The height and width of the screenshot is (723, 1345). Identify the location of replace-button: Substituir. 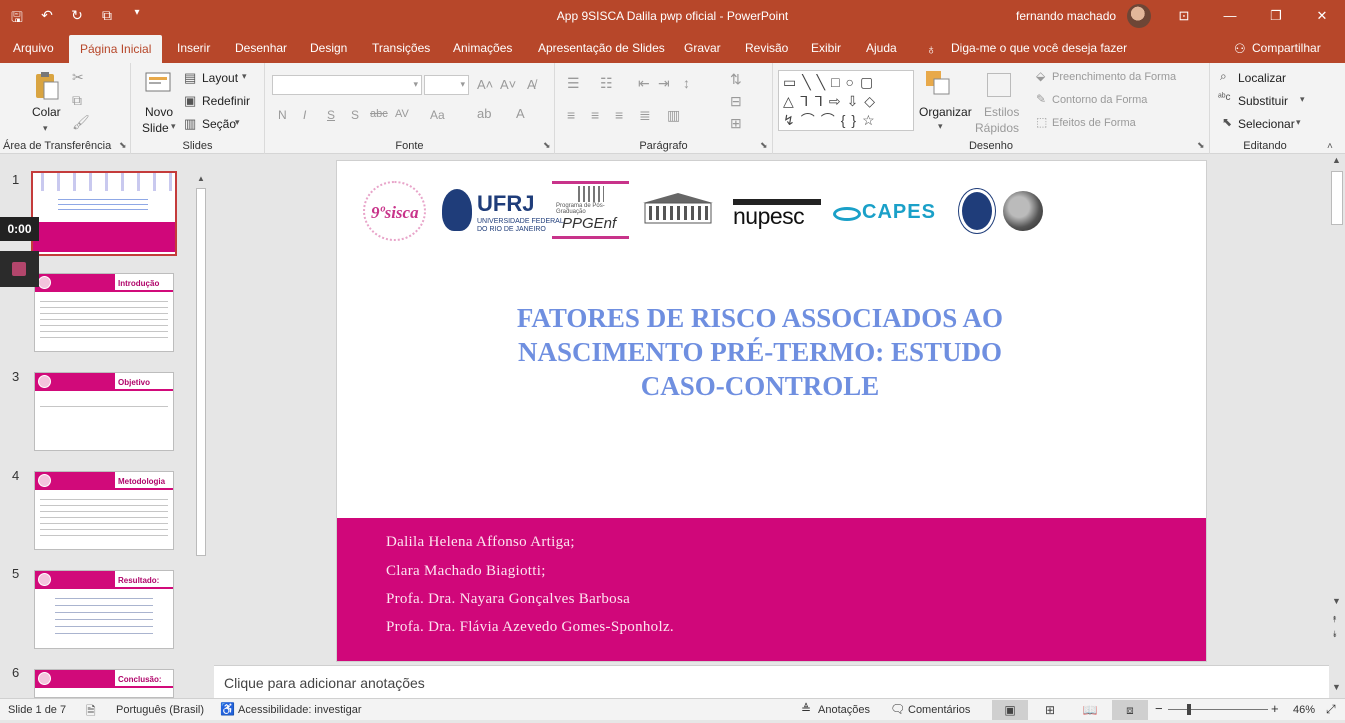
(1263, 101).